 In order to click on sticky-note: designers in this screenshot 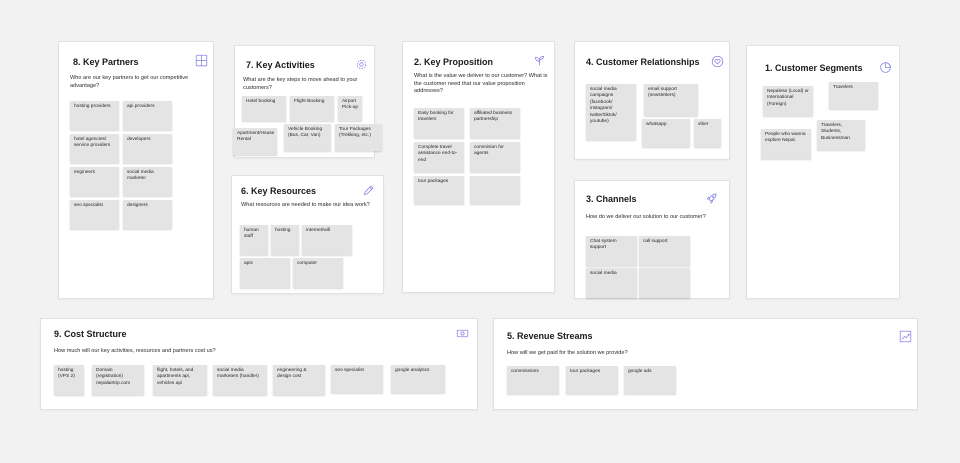, I will do `click(147, 214)`.